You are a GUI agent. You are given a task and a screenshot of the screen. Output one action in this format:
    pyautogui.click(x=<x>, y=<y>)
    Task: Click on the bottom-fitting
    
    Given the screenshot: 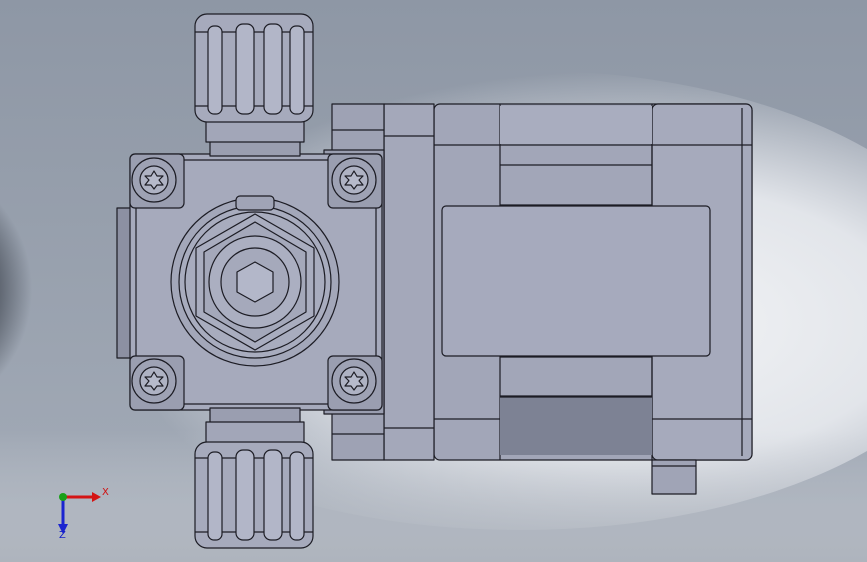 What is the action you would take?
    pyautogui.click(x=254, y=478)
    